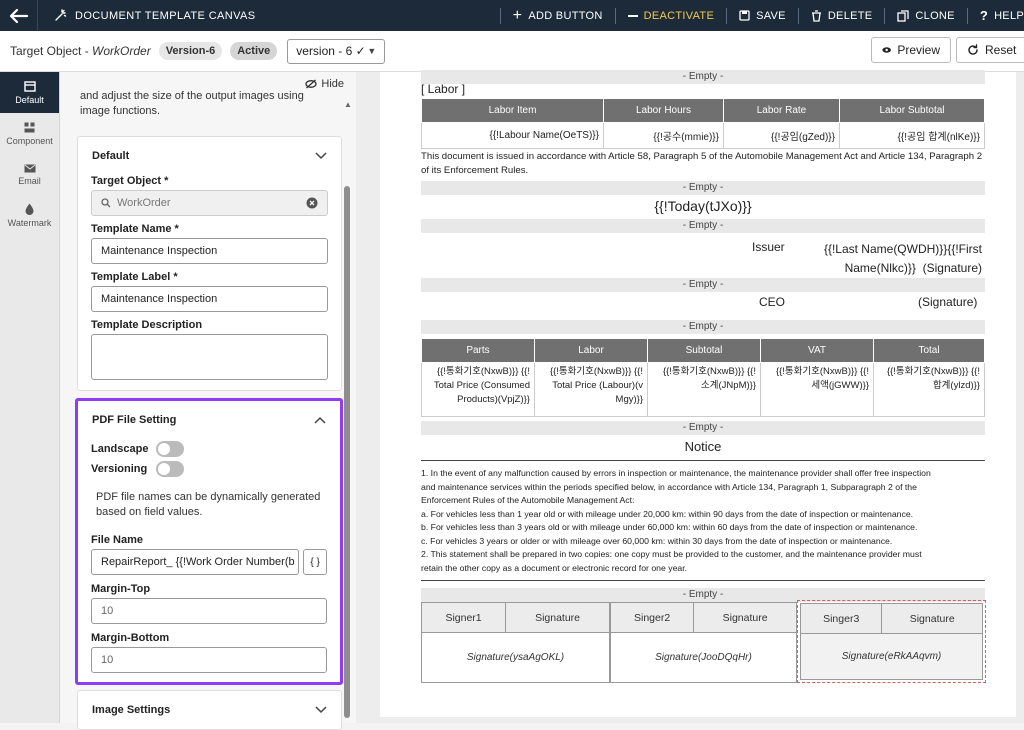  I want to click on copy-icon, so click(903, 15).